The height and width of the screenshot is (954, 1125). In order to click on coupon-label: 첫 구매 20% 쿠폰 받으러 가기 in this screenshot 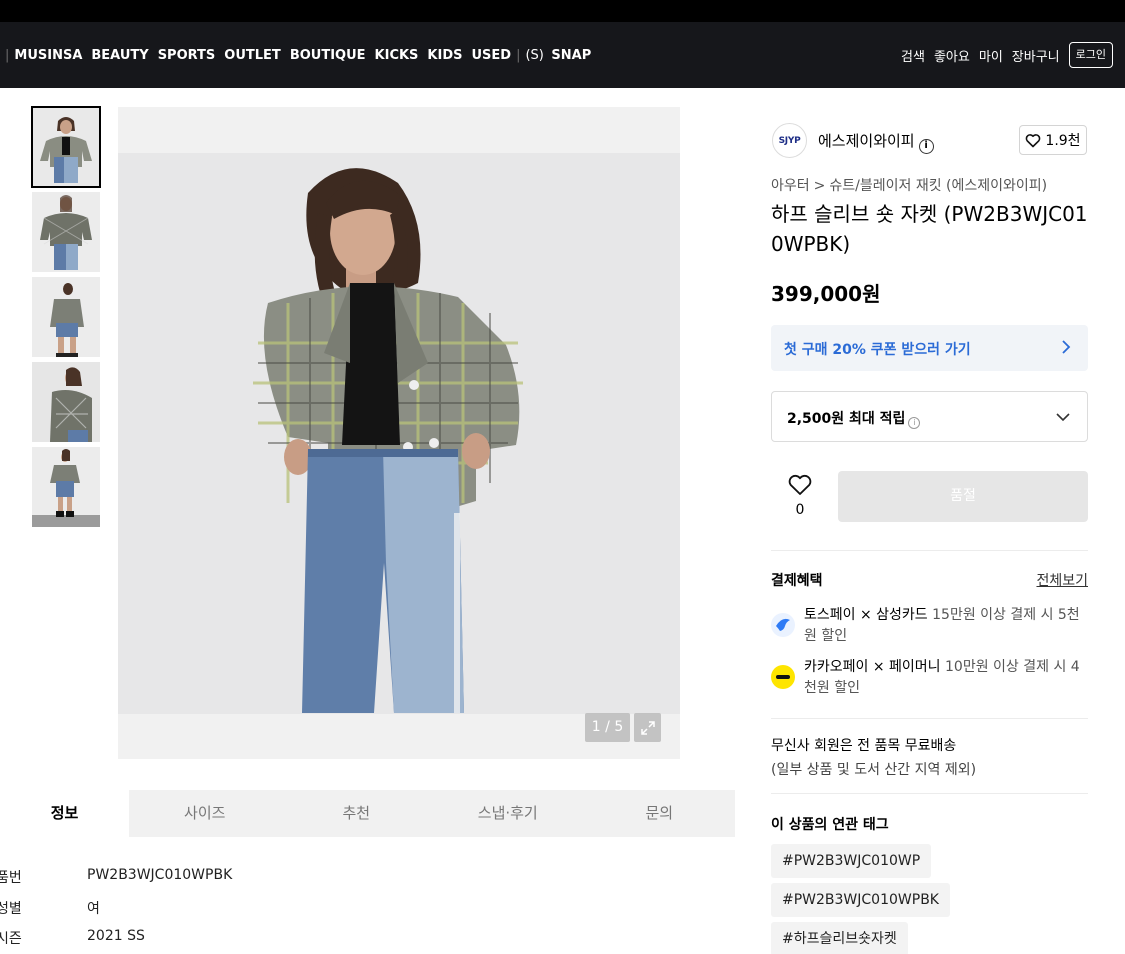, I will do `click(877, 350)`.